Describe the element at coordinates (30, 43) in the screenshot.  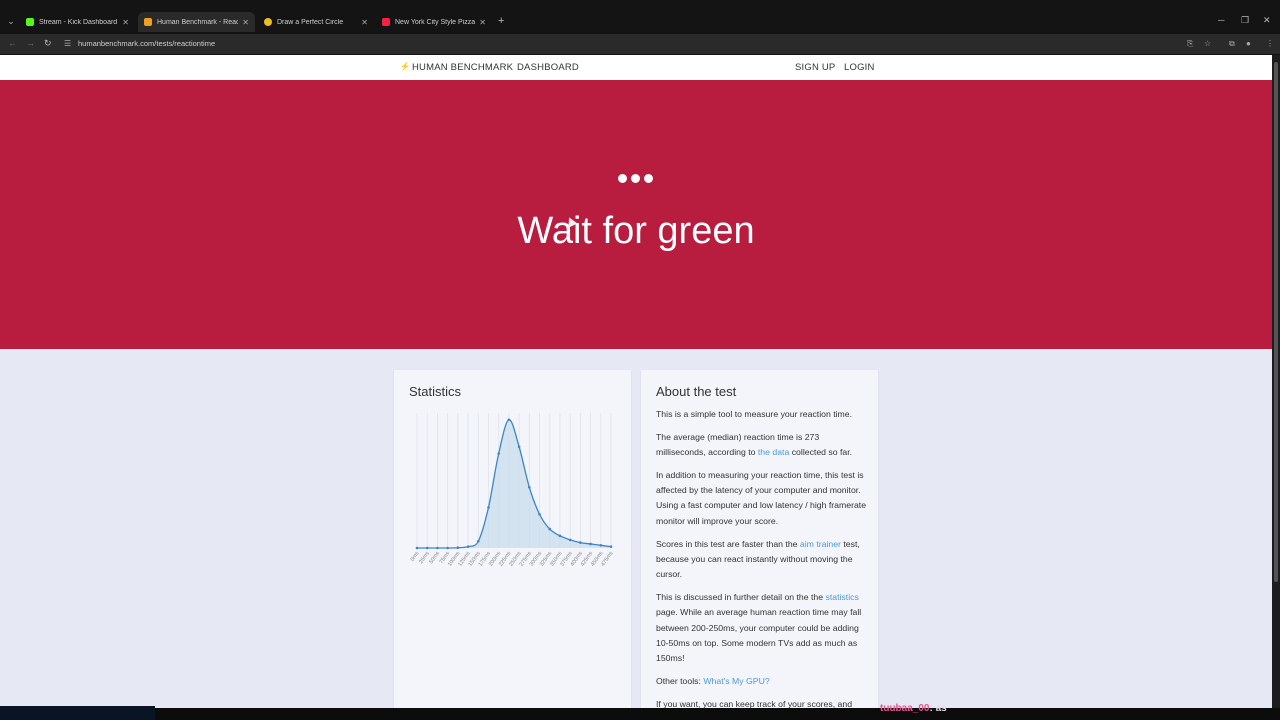
I see `forward-arrow-icon: →` at that location.